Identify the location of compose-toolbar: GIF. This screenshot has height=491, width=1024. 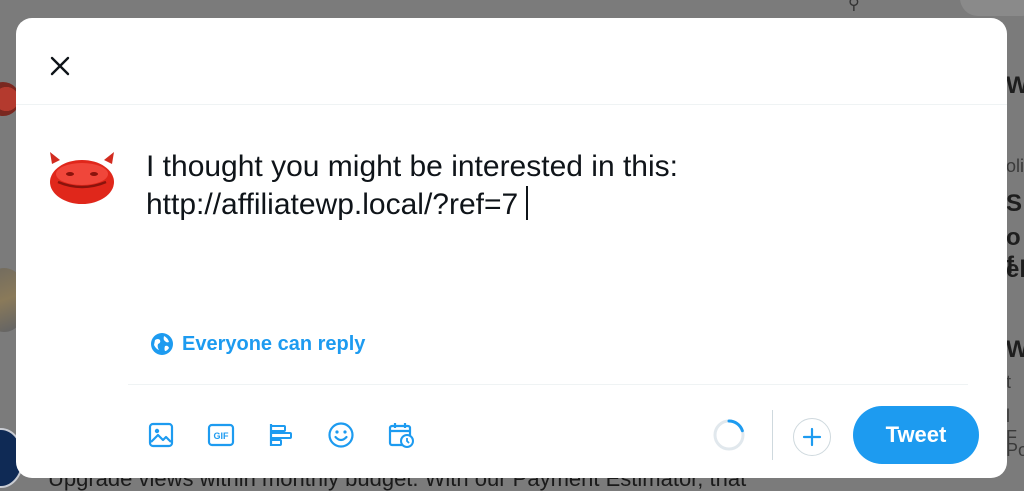
(281, 435).